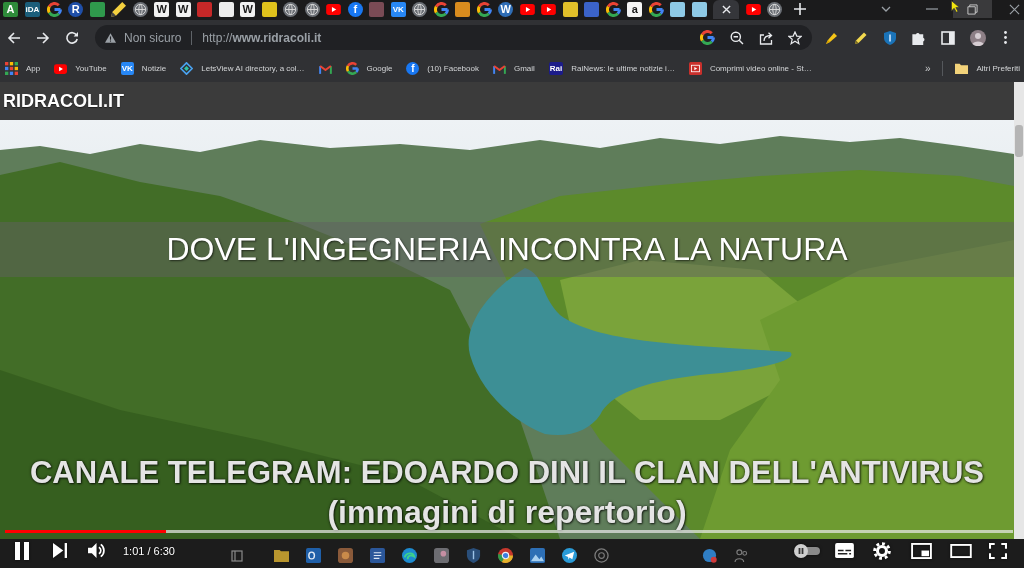 The width and height of the screenshot is (1024, 568). Describe the element at coordinates (143, 68) in the screenshot. I see `bookmark-link: VK Notizie` at that location.